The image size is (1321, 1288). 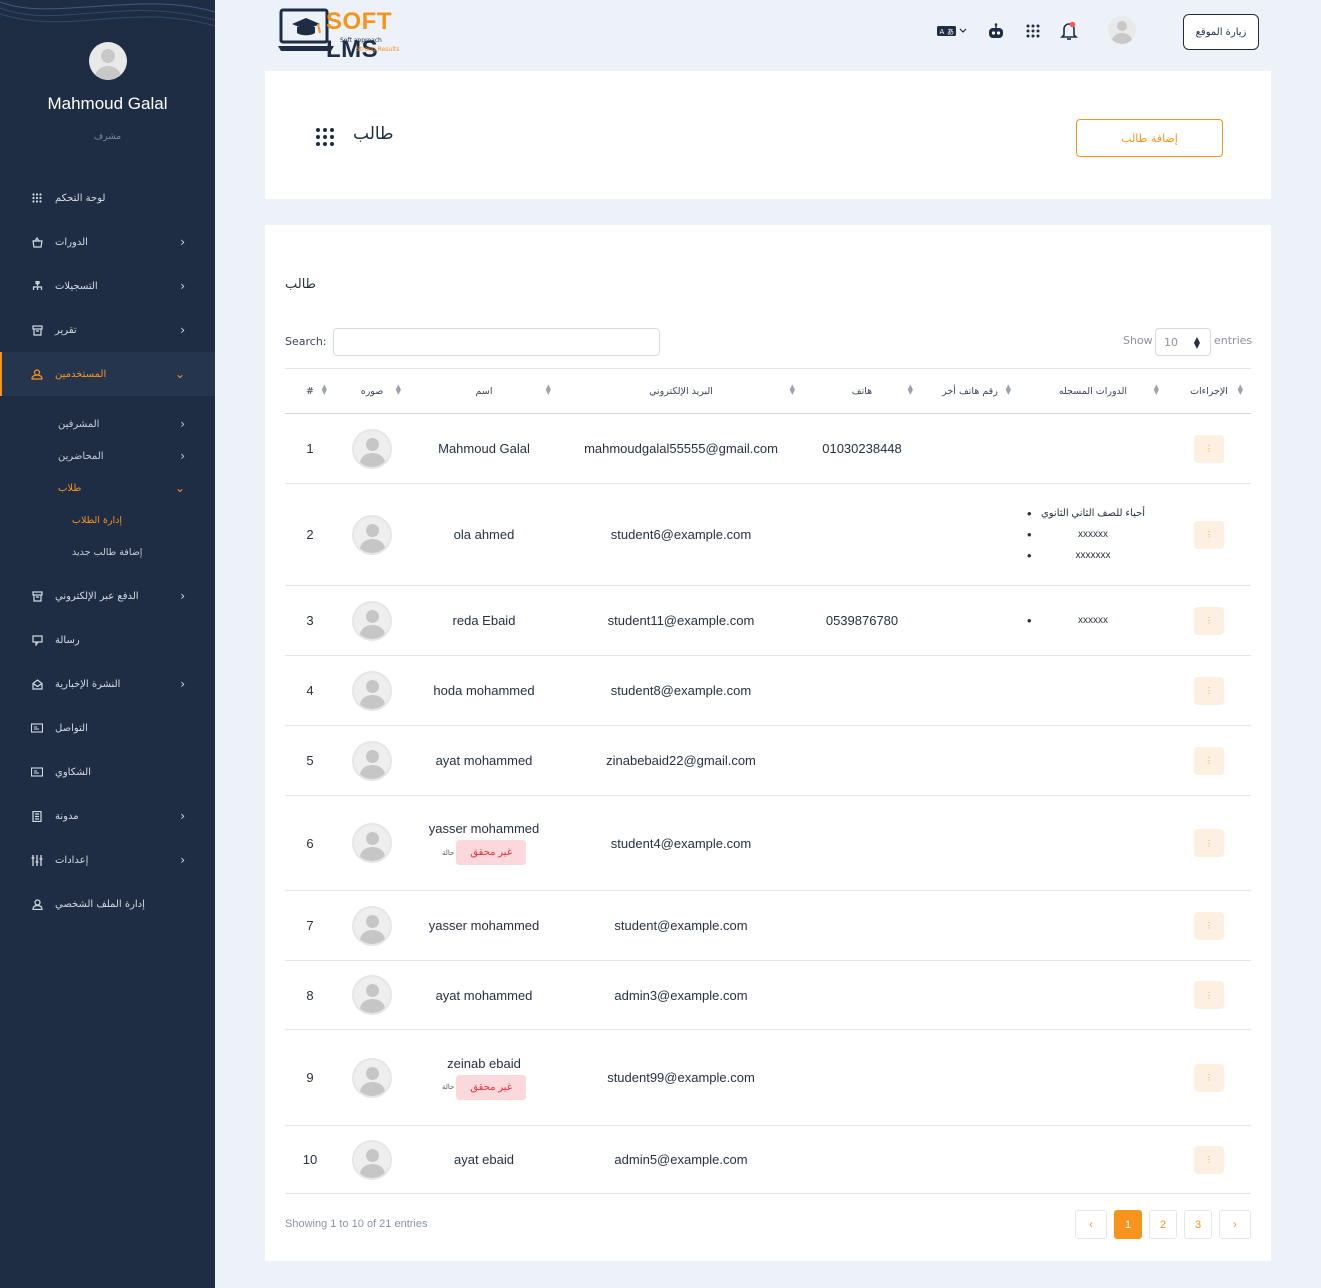 I want to click on hierarchy-icon, so click(x=37, y=286).